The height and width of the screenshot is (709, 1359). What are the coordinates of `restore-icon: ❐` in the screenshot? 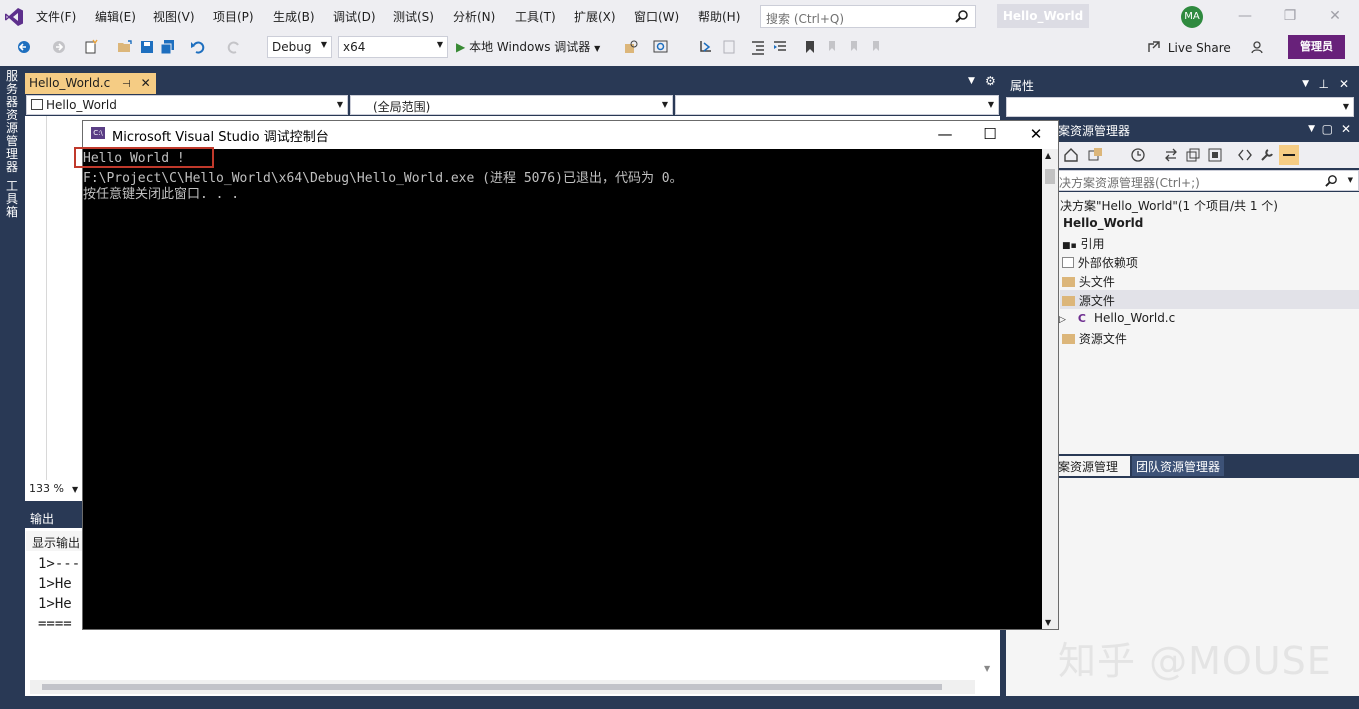 It's located at (1290, 16).